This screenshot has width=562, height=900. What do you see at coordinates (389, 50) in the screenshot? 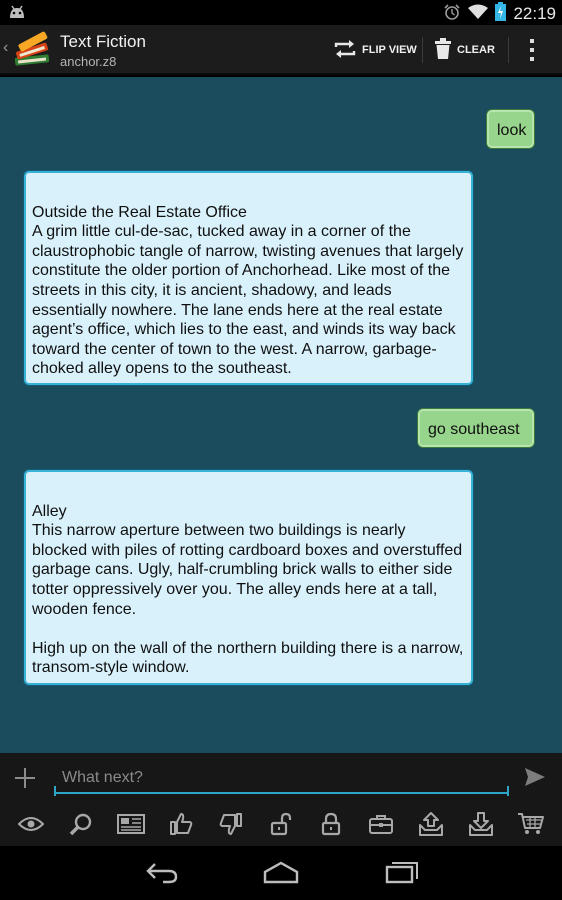
I see `flip-view-label: FLIP VIEW` at bounding box center [389, 50].